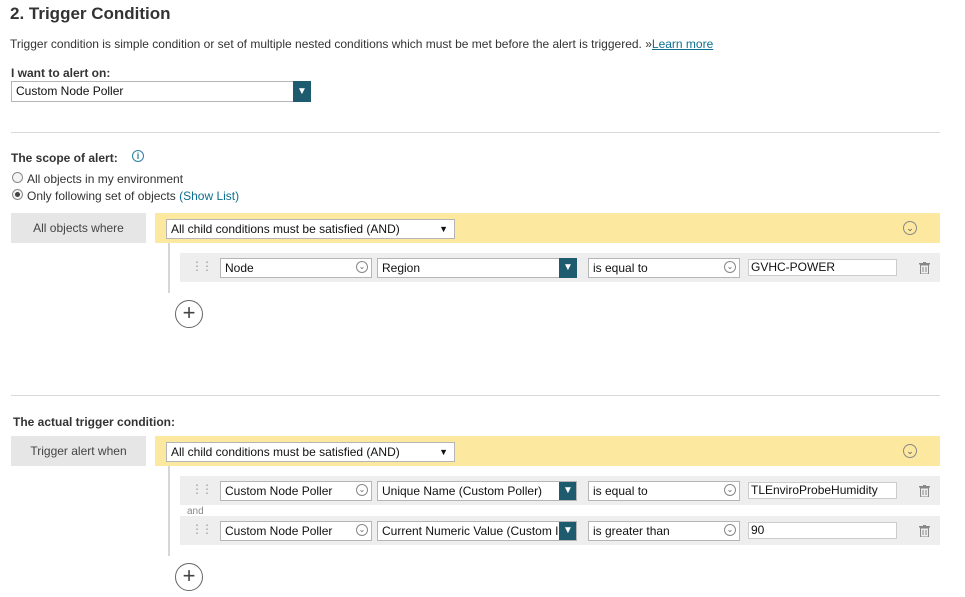 Image resolution: width=965 pixels, height=597 pixels. I want to click on section-title: 2. Trigger Condition, so click(90, 13).